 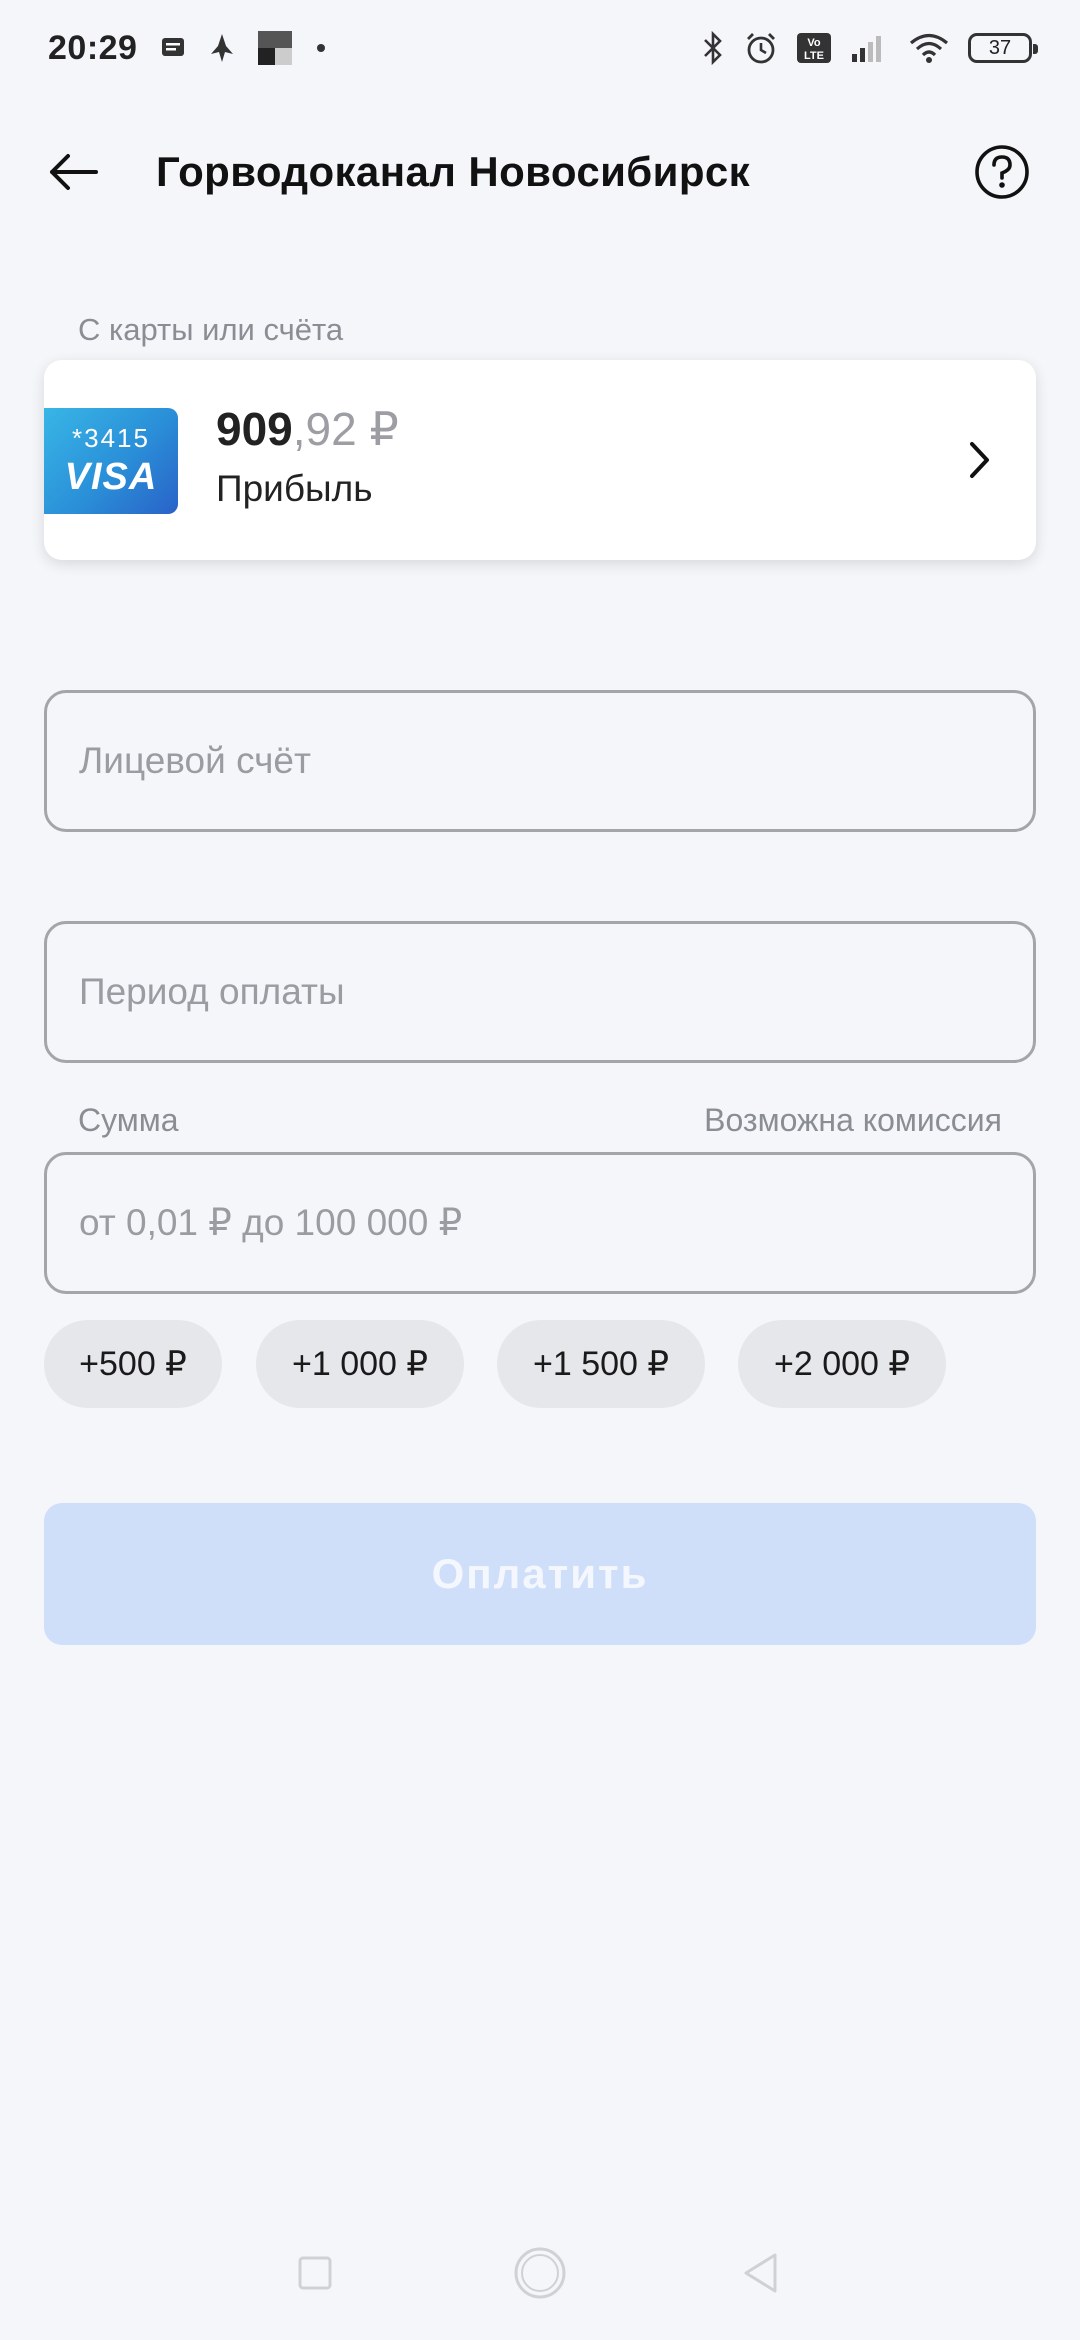 What do you see at coordinates (111, 438) in the screenshot?
I see `card-masked-number: *3415` at bounding box center [111, 438].